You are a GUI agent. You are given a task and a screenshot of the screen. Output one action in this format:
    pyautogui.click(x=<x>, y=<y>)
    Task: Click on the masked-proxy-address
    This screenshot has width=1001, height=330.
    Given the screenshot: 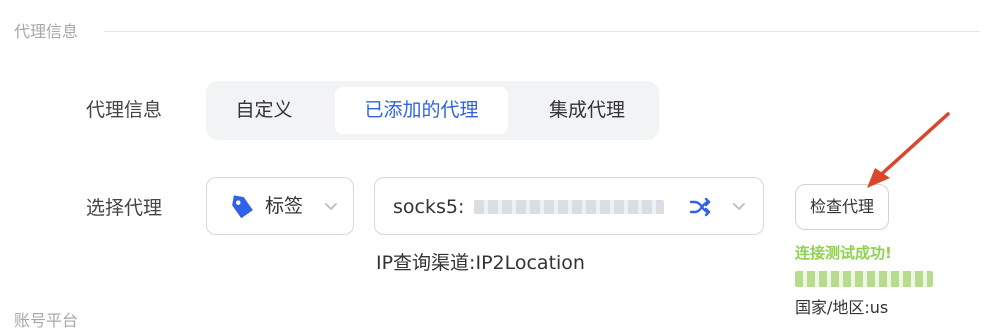 What is the action you would take?
    pyautogui.click(x=569, y=207)
    